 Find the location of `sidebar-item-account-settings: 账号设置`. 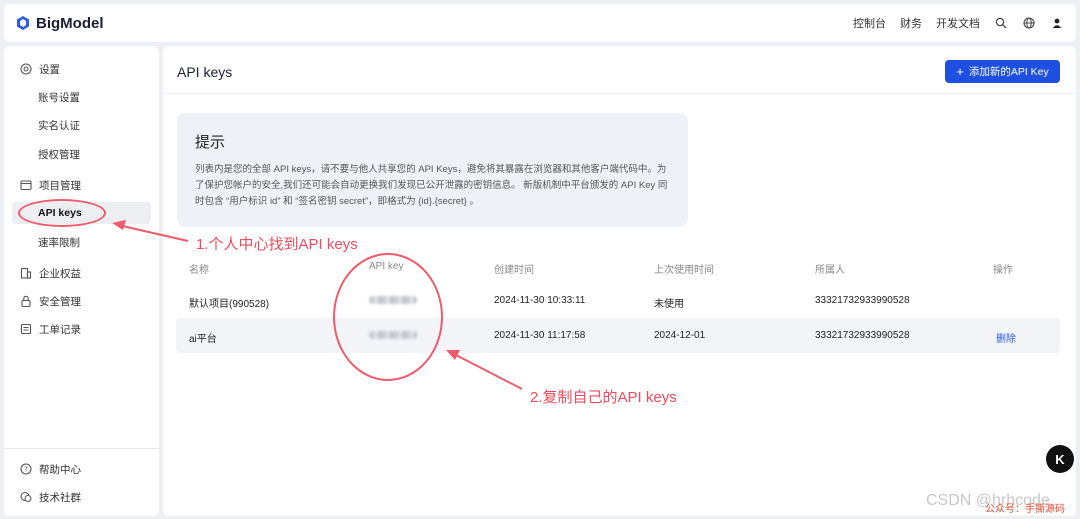

sidebar-item-account-settings: 账号设置 is located at coordinates (81, 97).